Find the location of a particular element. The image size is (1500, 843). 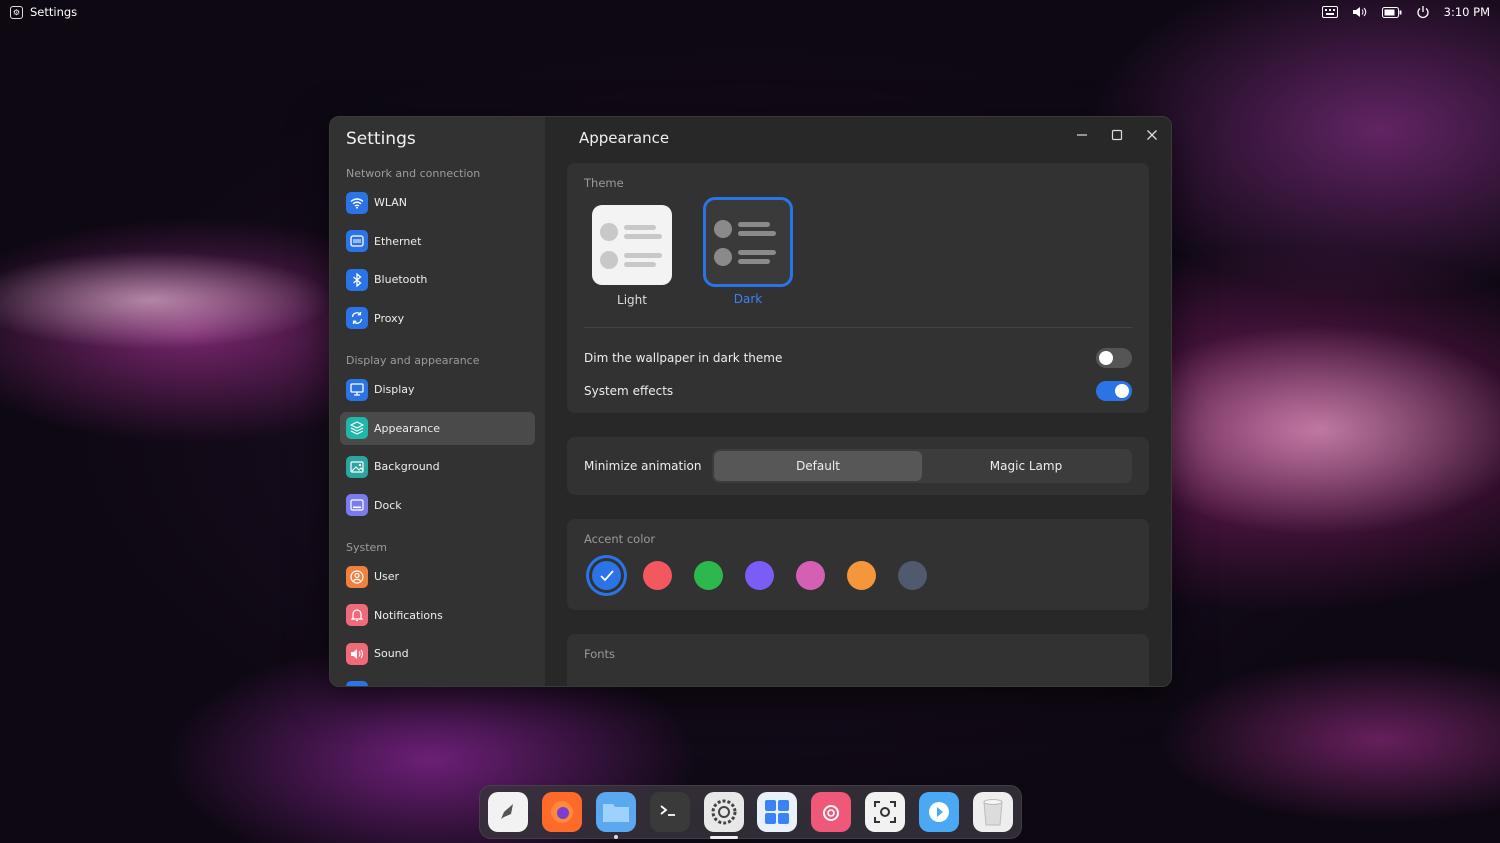

clock: 3:10 PM is located at coordinates (1467, 12).